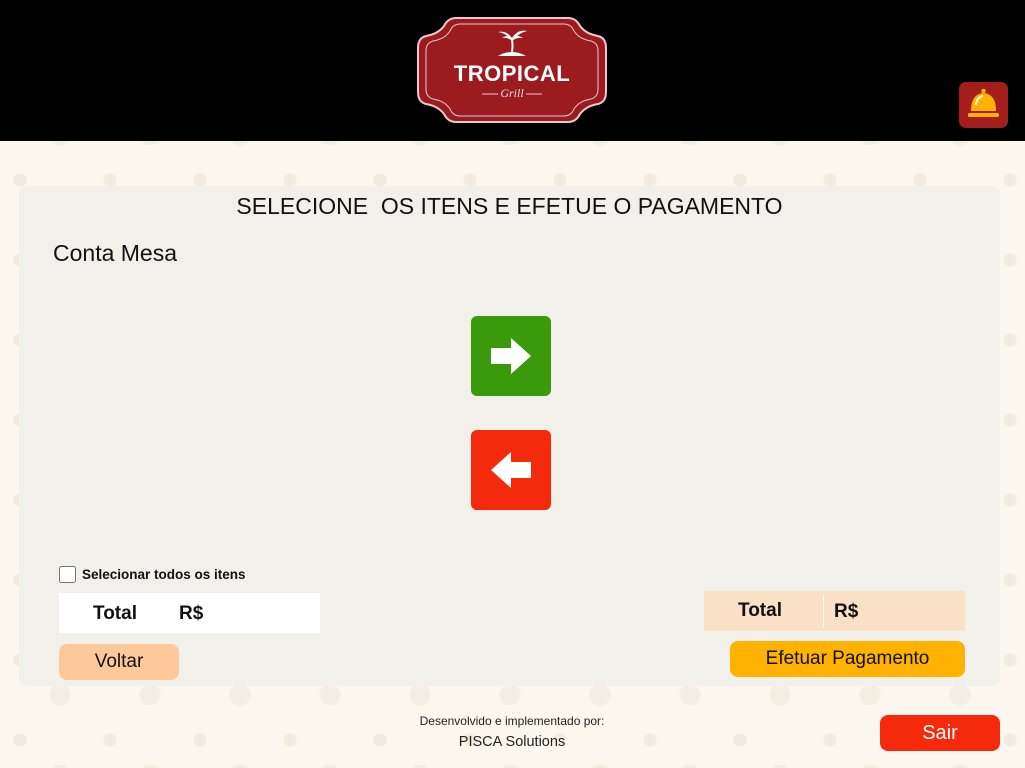 The width and height of the screenshot is (1025, 768). I want to click on service-bell-icon, so click(983, 103).